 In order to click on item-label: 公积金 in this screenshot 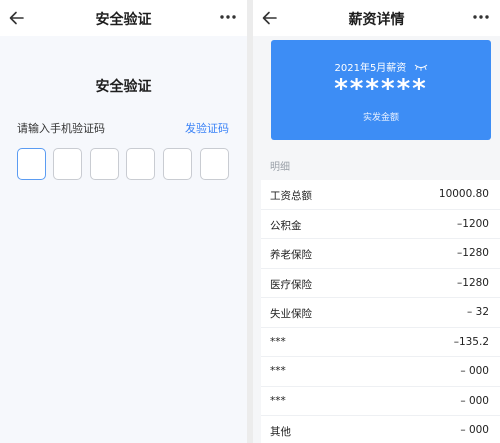, I will do `click(286, 225)`.